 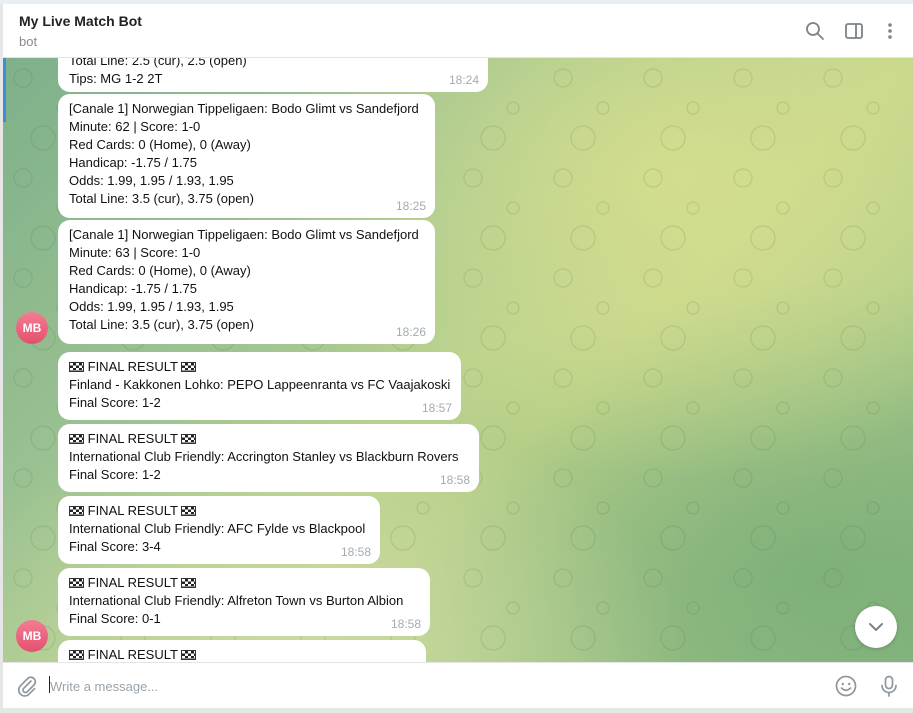 What do you see at coordinates (28, 41) in the screenshot?
I see `chat-subtitle: bot` at bounding box center [28, 41].